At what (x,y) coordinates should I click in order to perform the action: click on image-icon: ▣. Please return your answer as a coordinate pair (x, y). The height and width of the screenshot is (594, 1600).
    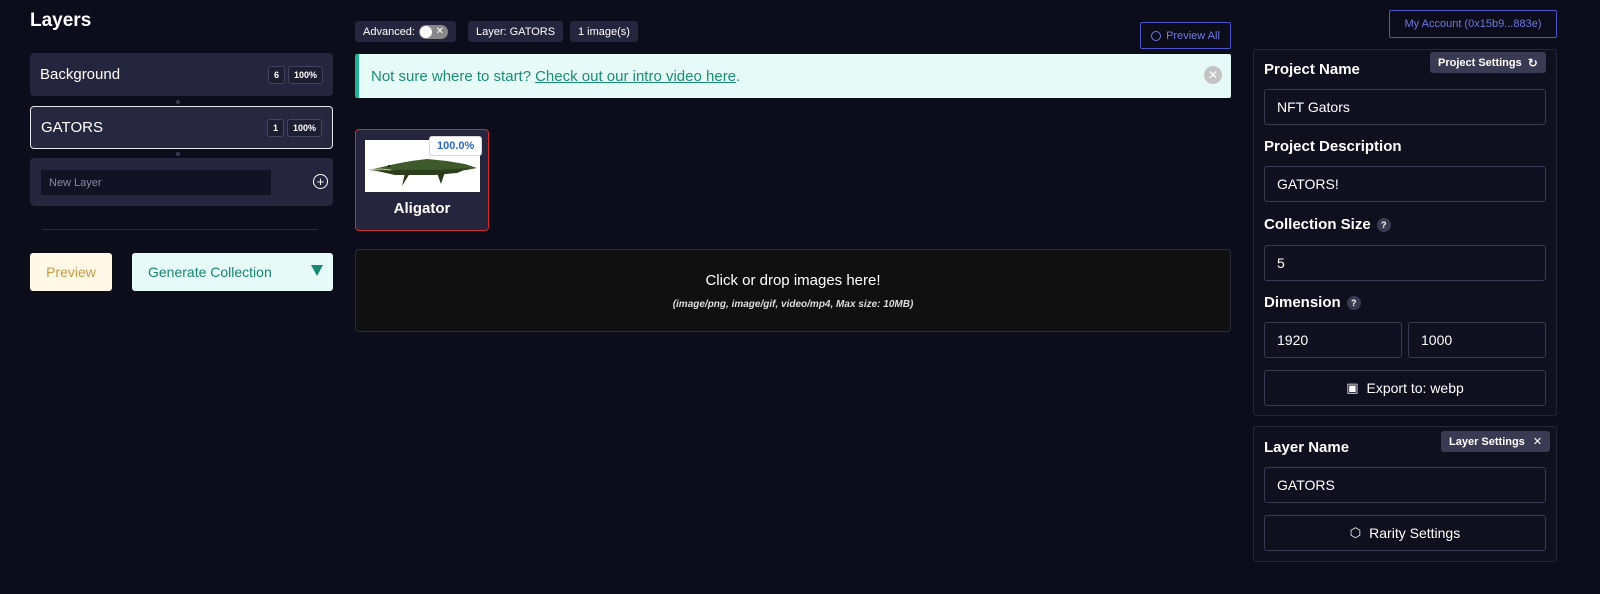
    Looking at the image, I should click on (1352, 387).